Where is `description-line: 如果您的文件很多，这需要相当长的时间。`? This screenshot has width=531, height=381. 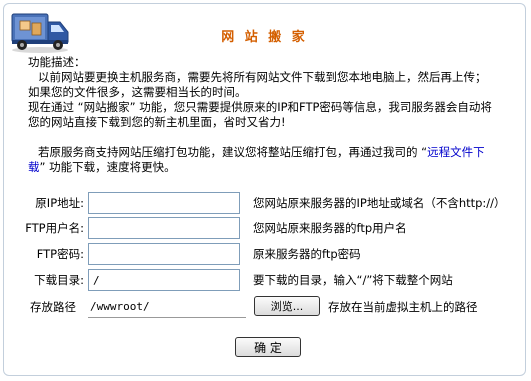
description-line: 如果您的文件很多，这需要相当长的时间。 is located at coordinates (137, 92).